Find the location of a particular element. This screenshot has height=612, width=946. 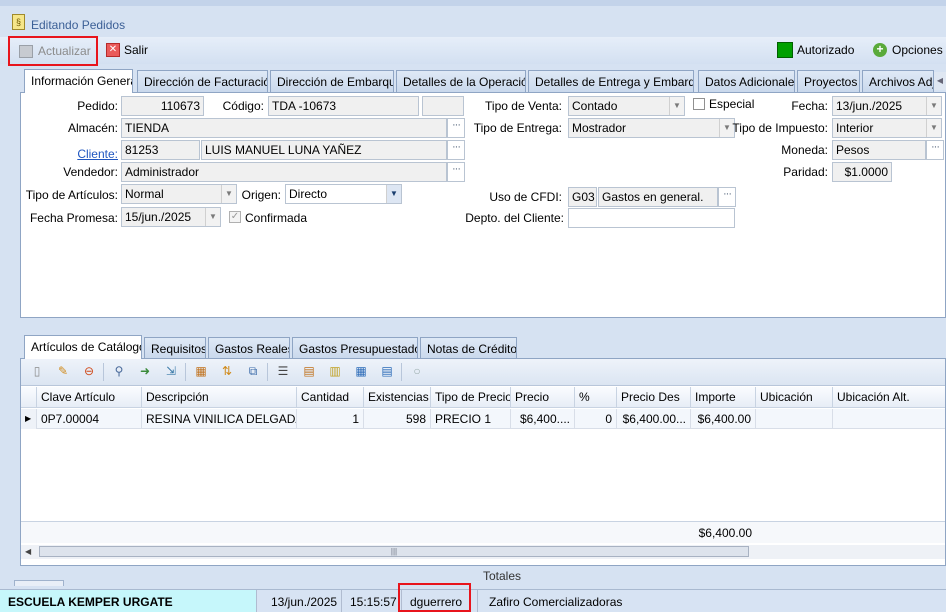

col-descripcion: Descripción is located at coordinates (219, 397).